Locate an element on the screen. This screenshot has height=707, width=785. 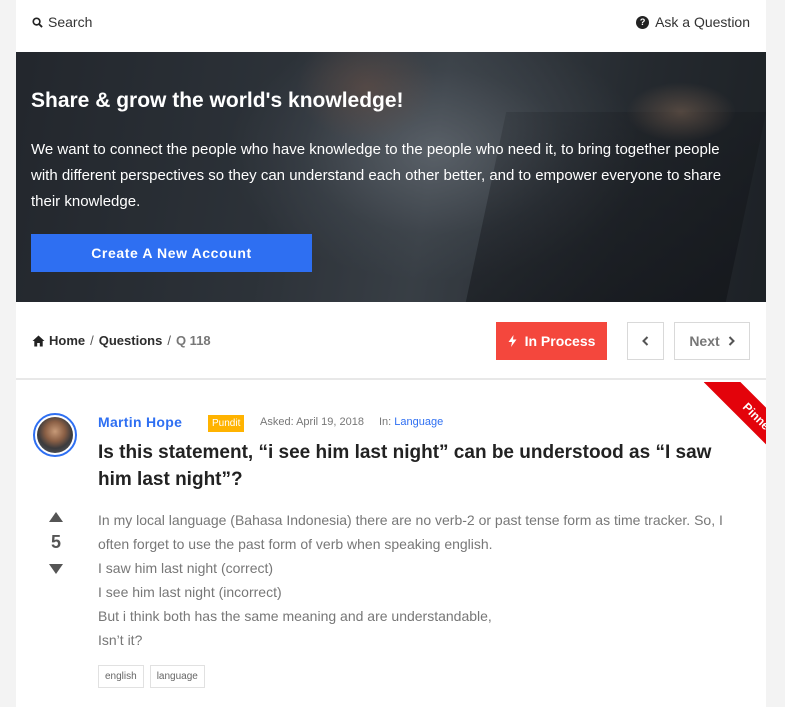
category-link: Language is located at coordinates (418, 422).